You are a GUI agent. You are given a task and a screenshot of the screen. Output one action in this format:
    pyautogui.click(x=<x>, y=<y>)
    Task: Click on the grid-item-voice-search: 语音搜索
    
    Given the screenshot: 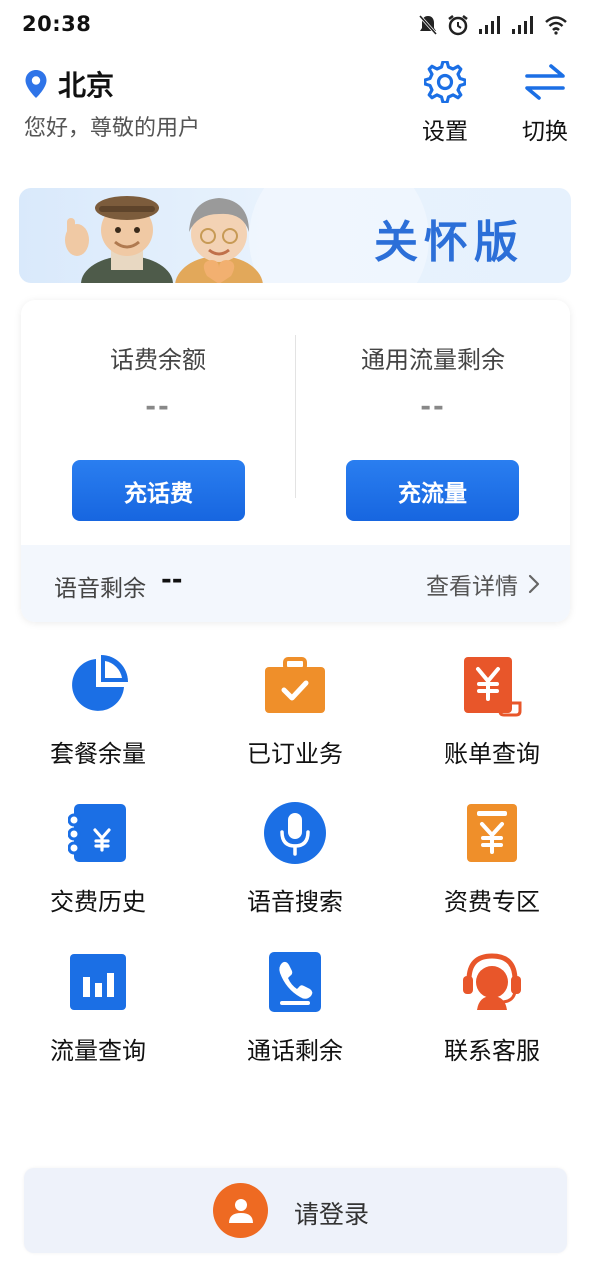 What is the action you would take?
    pyautogui.click(x=295, y=858)
    